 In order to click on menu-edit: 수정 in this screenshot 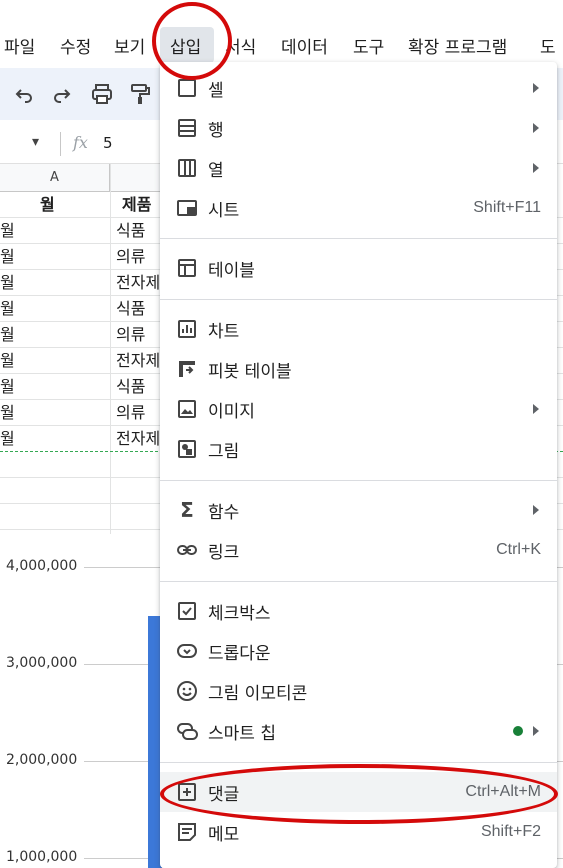, I will do `click(75, 45)`.